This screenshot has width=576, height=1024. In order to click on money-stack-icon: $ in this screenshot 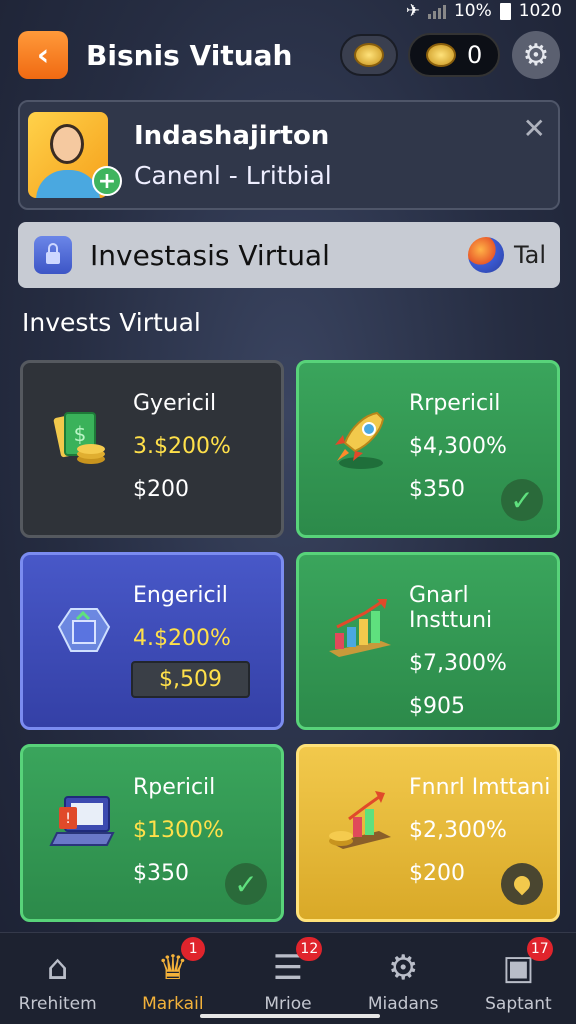, I will do `click(79, 438)`.